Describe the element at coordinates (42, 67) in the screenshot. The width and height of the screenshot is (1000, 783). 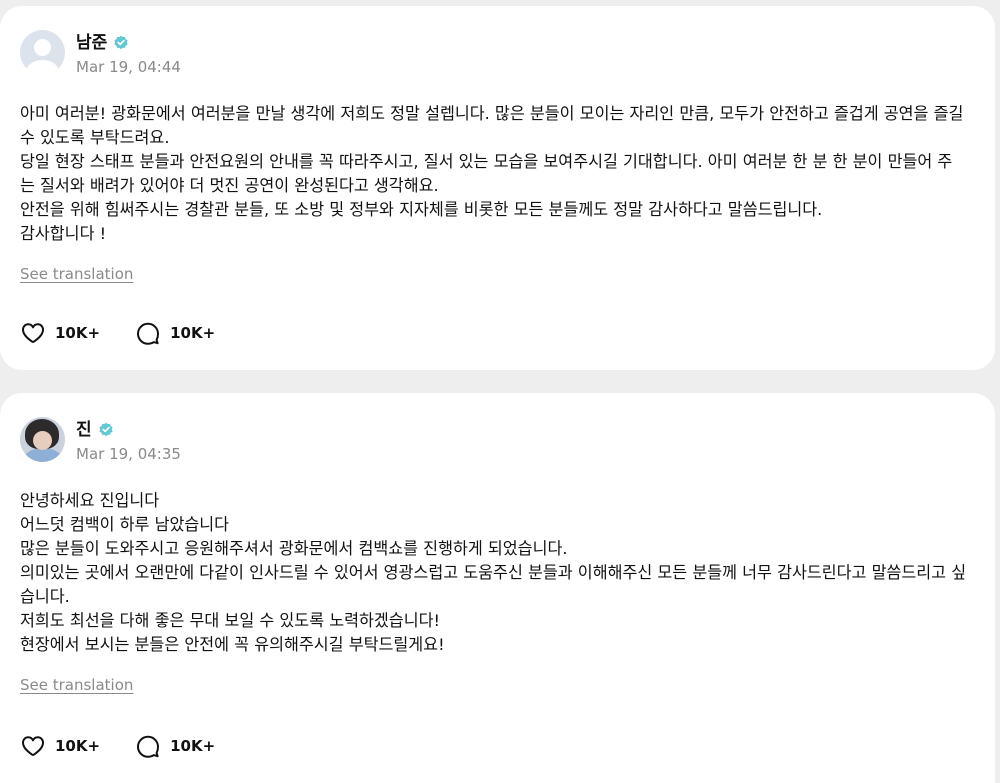
I see `default-avatar-shoulders` at that location.